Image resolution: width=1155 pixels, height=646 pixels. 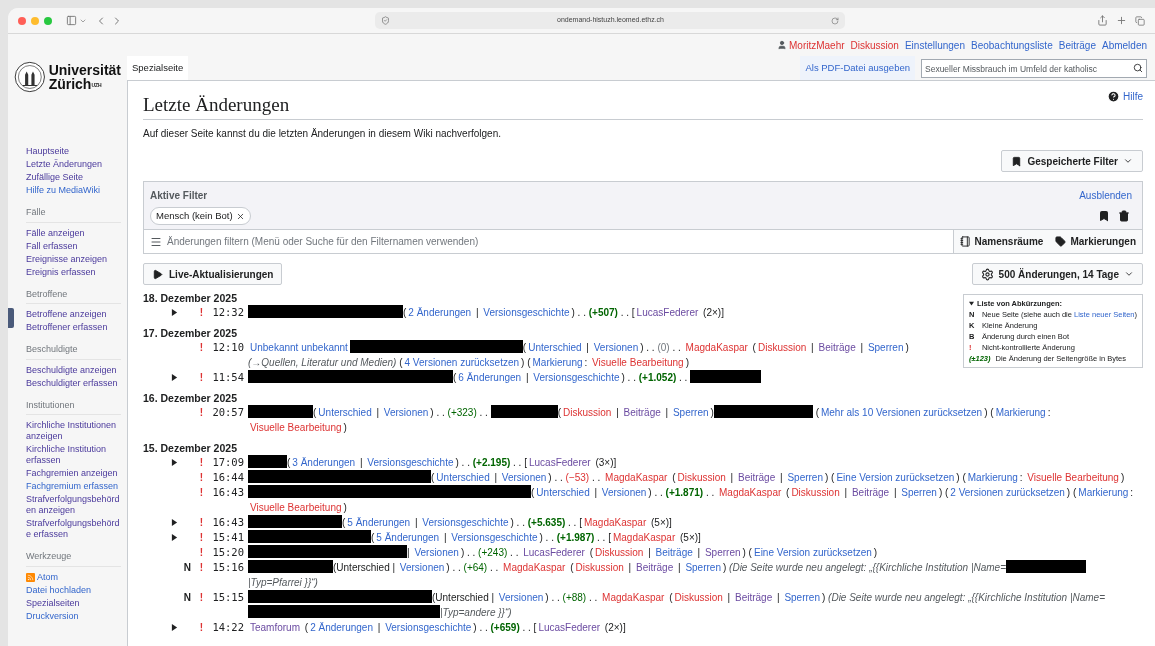 What do you see at coordinates (901, 413) in the screenshot?
I see `link: Mehr als 10 Versionen zurücksetzen` at bounding box center [901, 413].